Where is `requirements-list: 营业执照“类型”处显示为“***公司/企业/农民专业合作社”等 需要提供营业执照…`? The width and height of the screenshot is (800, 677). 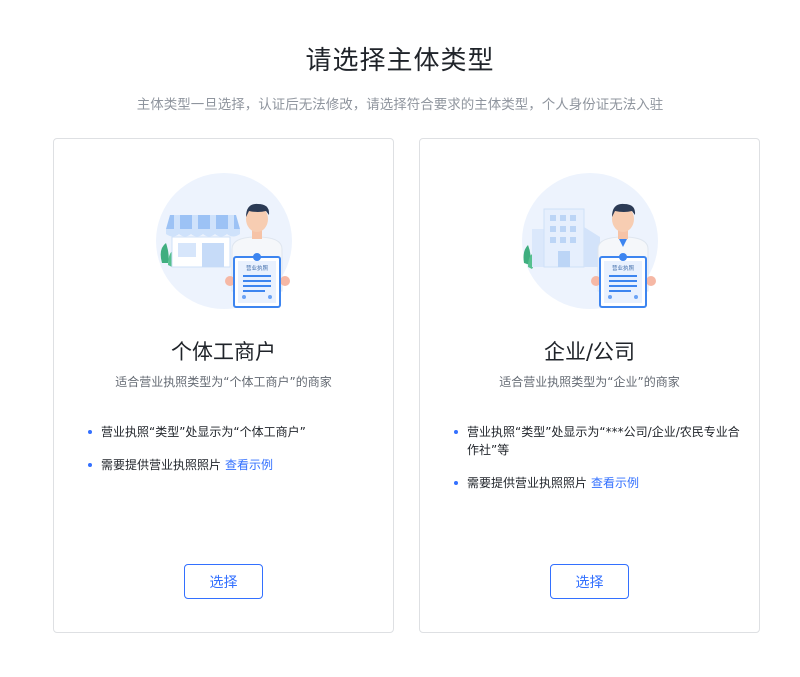 requirements-list: 营业执照“类型”处显示为“***公司/企业/农民专业合作社”等 需要提供营业执照… is located at coordinates (599, 465).